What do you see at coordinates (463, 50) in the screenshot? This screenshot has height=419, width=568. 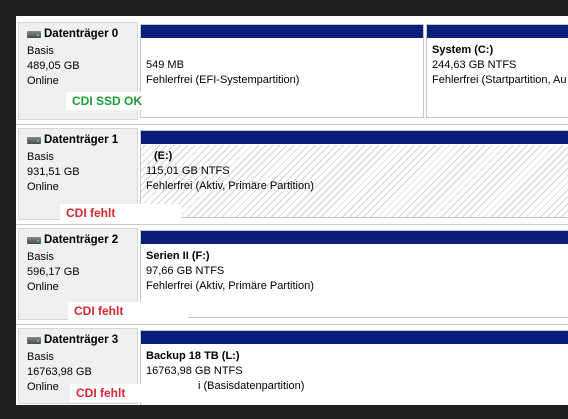 I see `partition-label: System (C:)` at bounding box center [463, 50].